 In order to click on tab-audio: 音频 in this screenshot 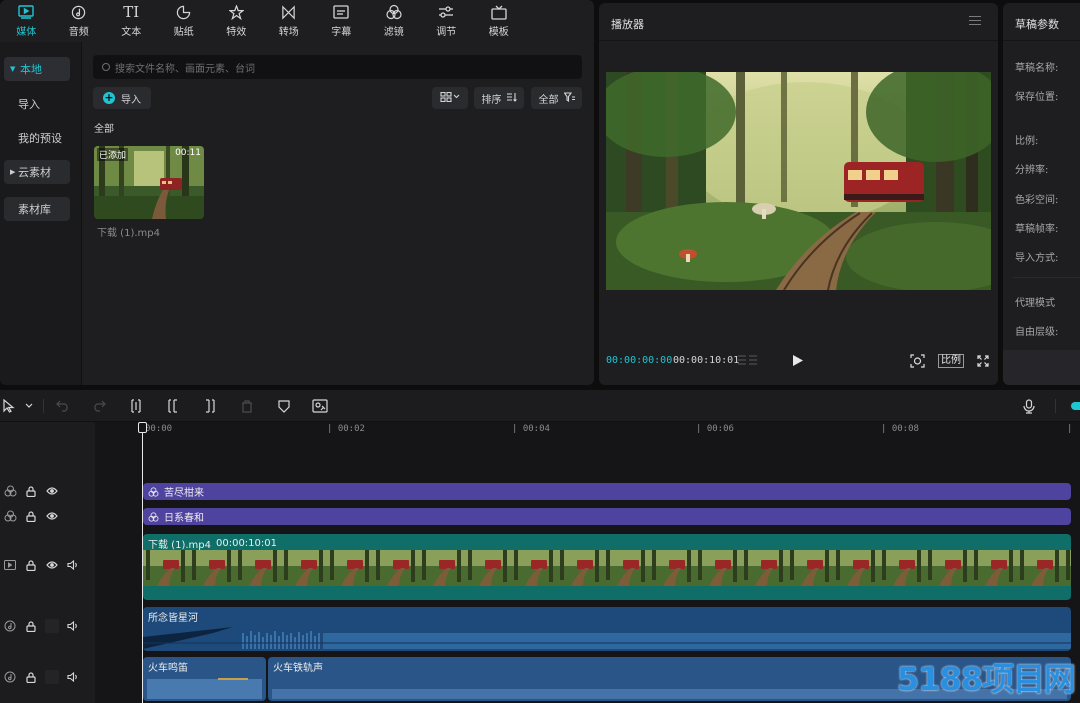, I will do `click(79, 21)`.